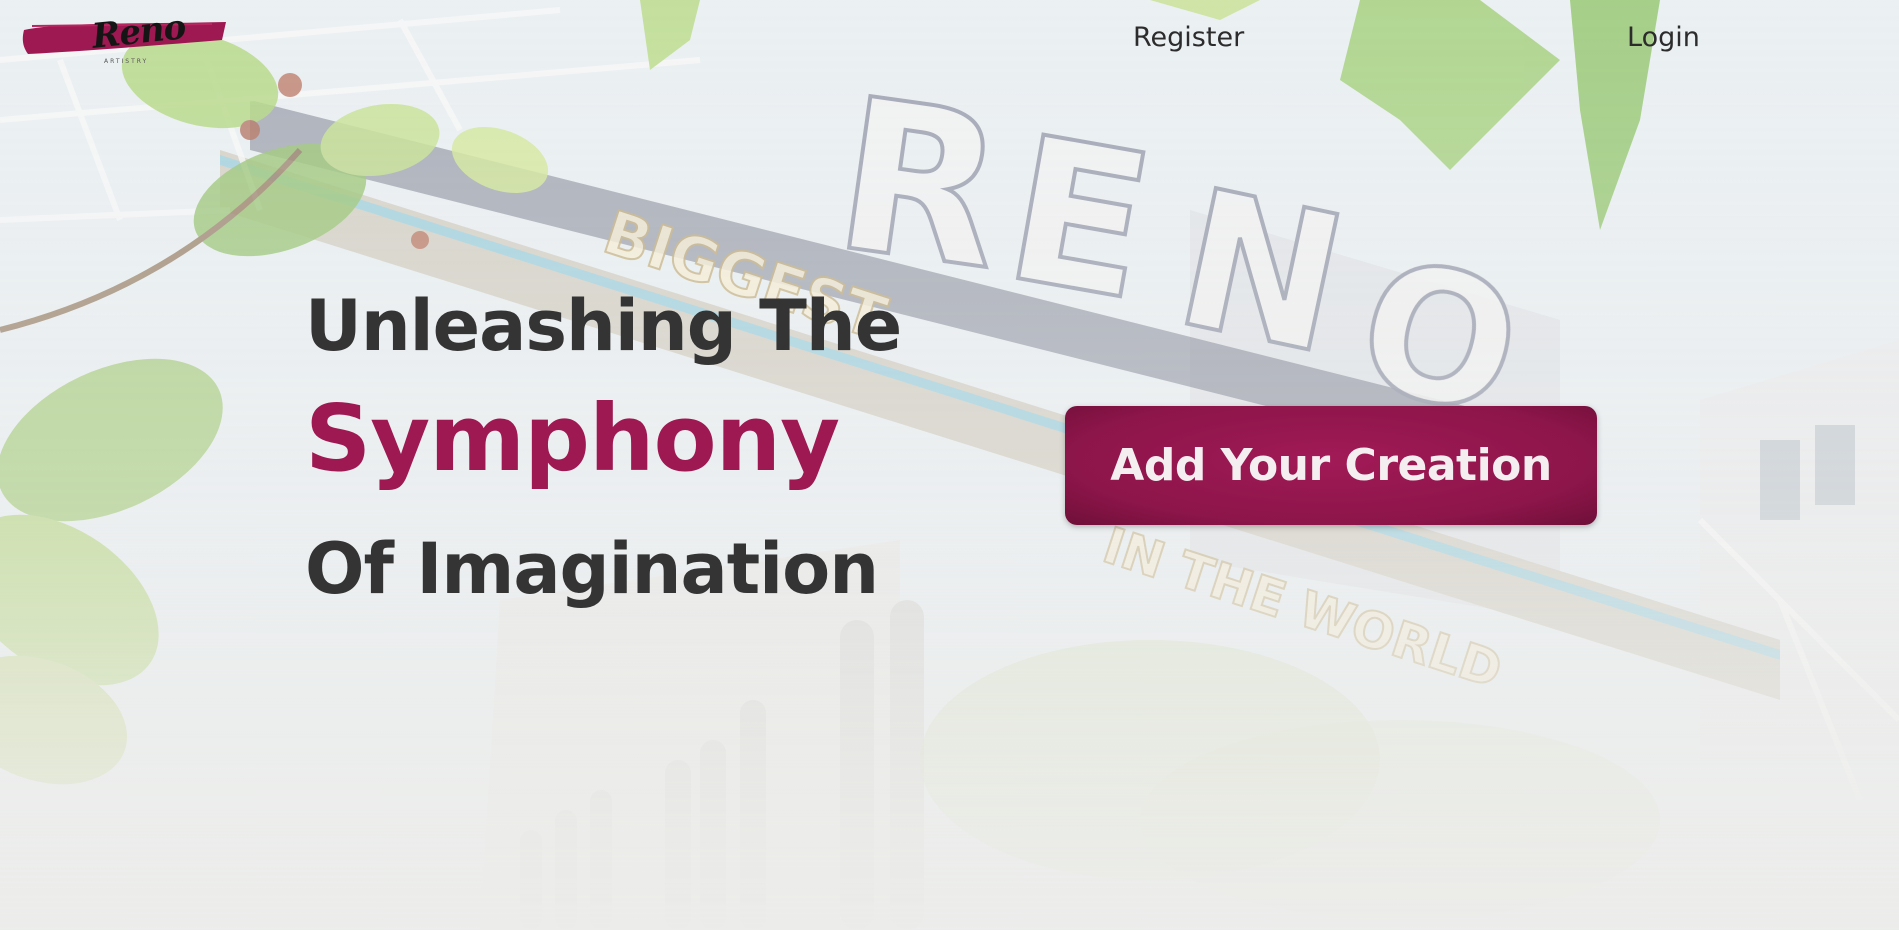 This screenshot has height=930, width=1899. Describe the element at coordinates (1663, 37) in the screenshot. I see `nav-login-link: Login` at that location.